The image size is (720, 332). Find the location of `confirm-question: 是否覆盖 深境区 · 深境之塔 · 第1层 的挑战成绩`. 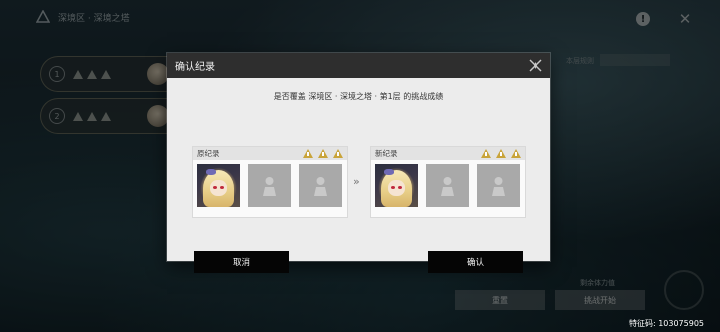

confirm-question: 是否覆盖 深境区 · 深境之塔 · 第1层 的挑战成绩 is located at coordinates (358, 96).